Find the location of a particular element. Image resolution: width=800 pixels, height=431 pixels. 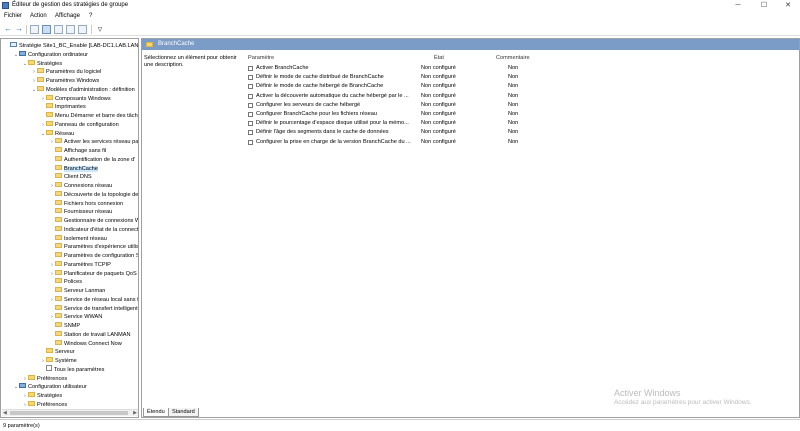

menu-fichier: Fichier is located at coordinates (13, 16).